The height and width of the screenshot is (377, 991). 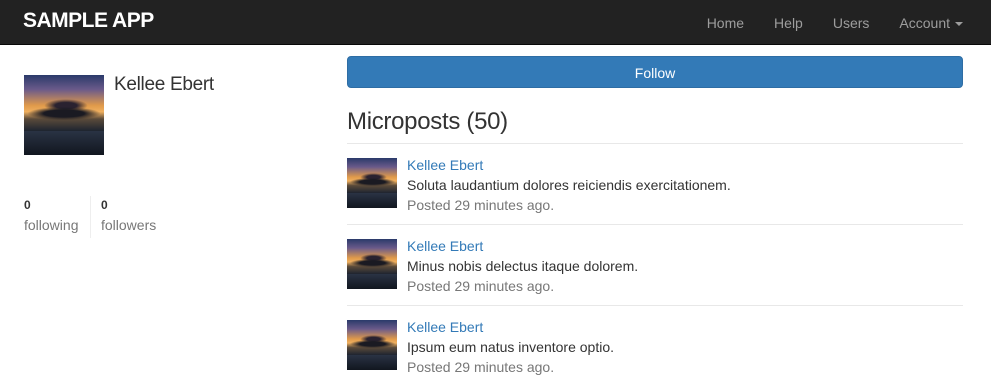 I want to click on following-count: 0, so click(x=27, y=205).